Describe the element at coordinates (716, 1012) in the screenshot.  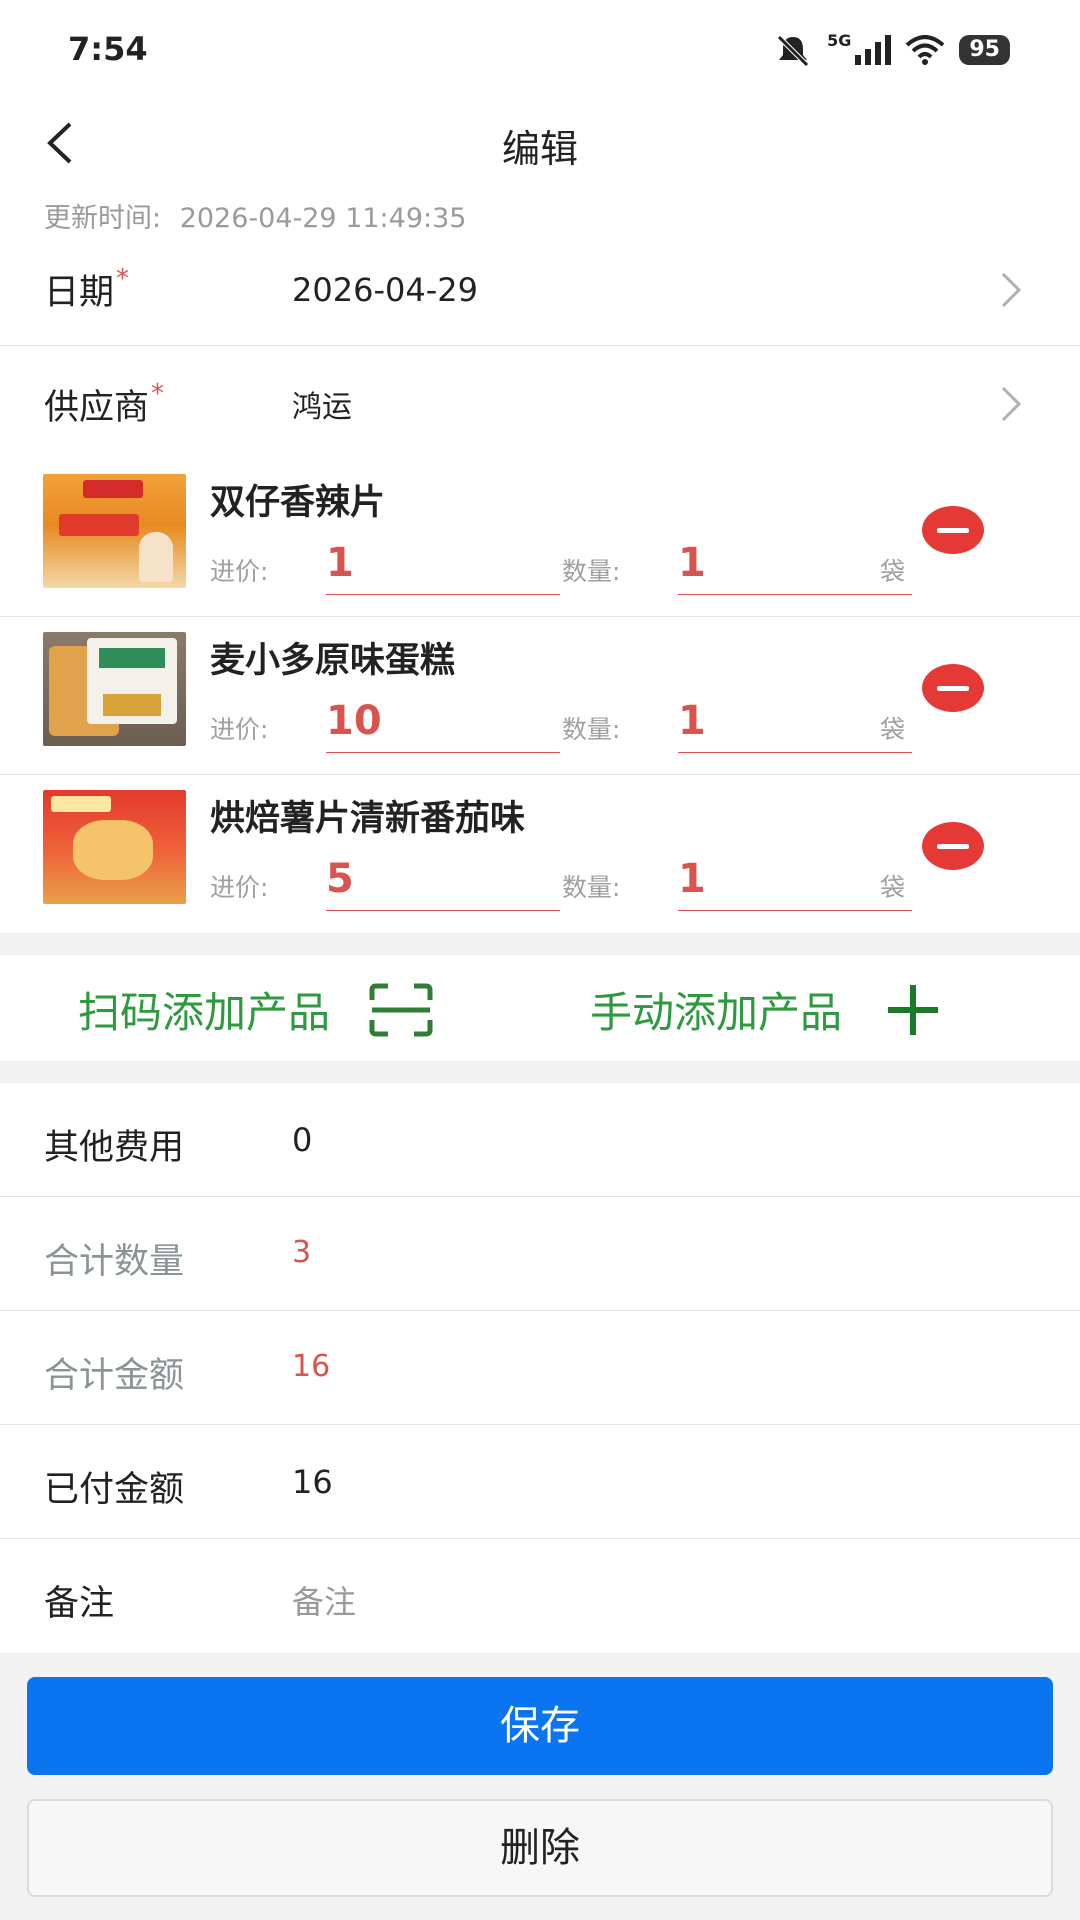
I see `manual-add-label: 手动添加产品` at that location.